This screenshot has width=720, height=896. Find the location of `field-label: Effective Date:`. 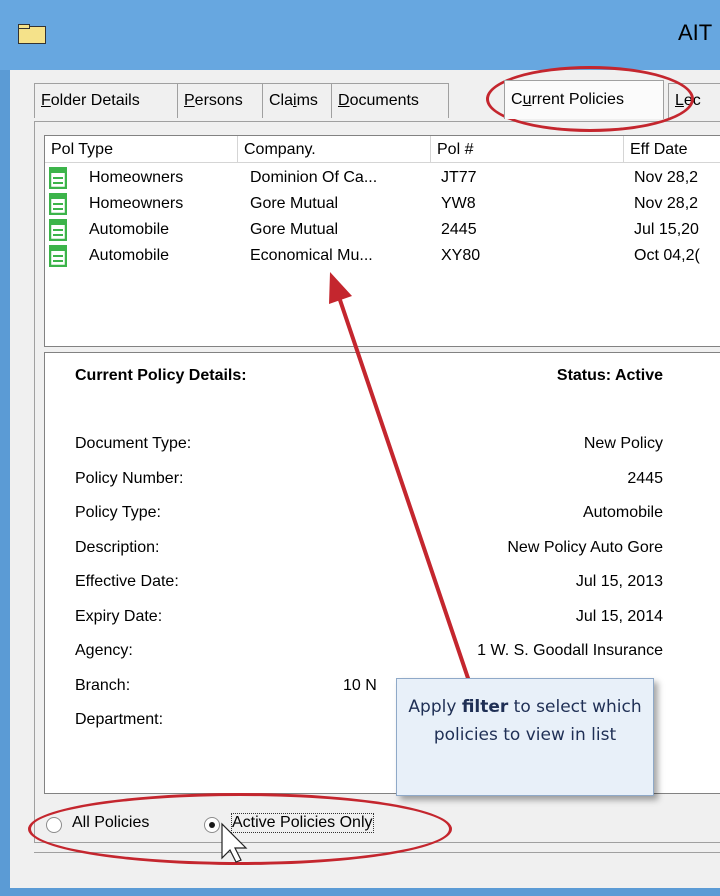

field-label: Effective Date: is located at coordinates (127, 581).